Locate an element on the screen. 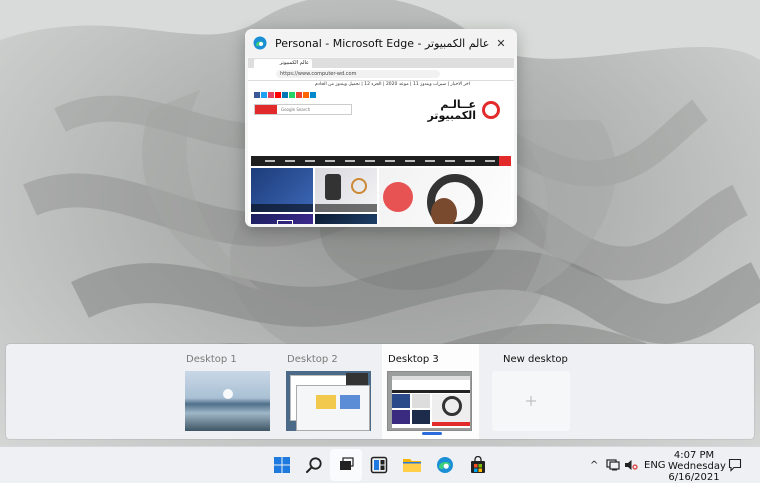 The image size is (760, 483). widgets-icon is located at coordinates (379, 465).